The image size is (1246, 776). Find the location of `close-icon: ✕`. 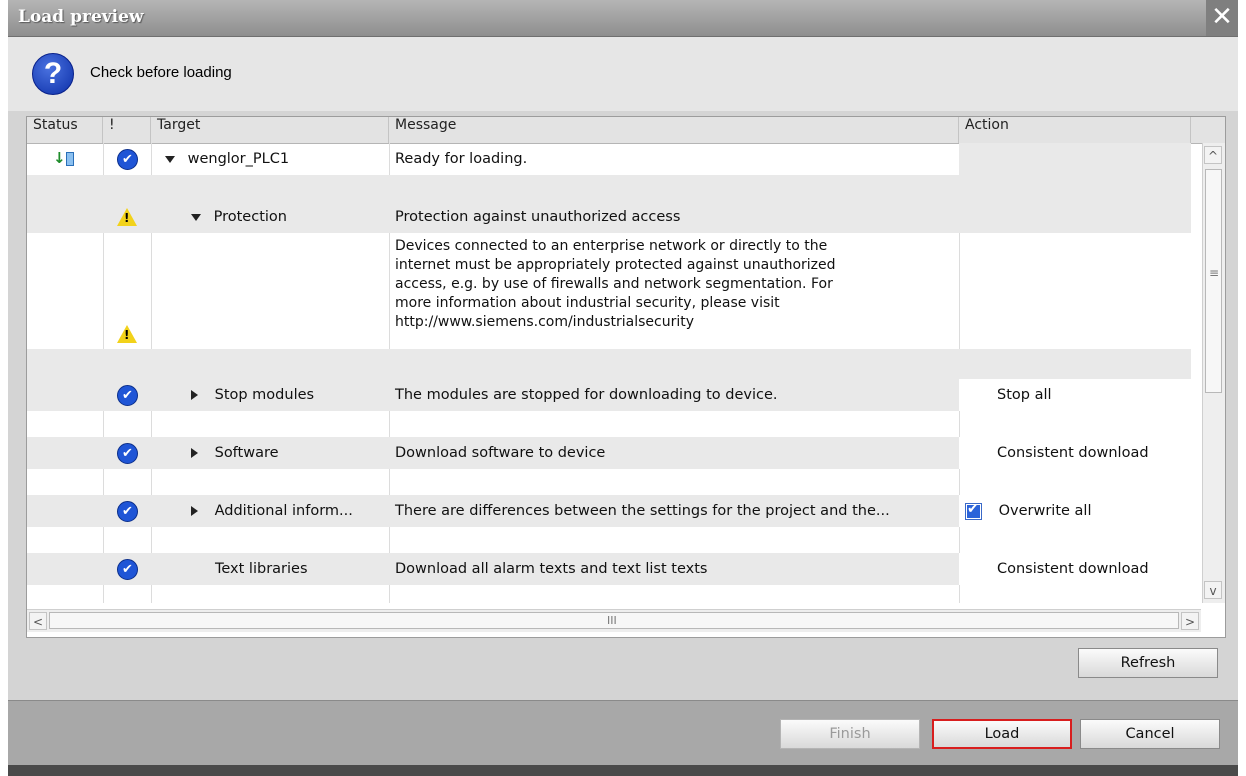

close-icon: ✕ is located at coordinates (1222, 18).